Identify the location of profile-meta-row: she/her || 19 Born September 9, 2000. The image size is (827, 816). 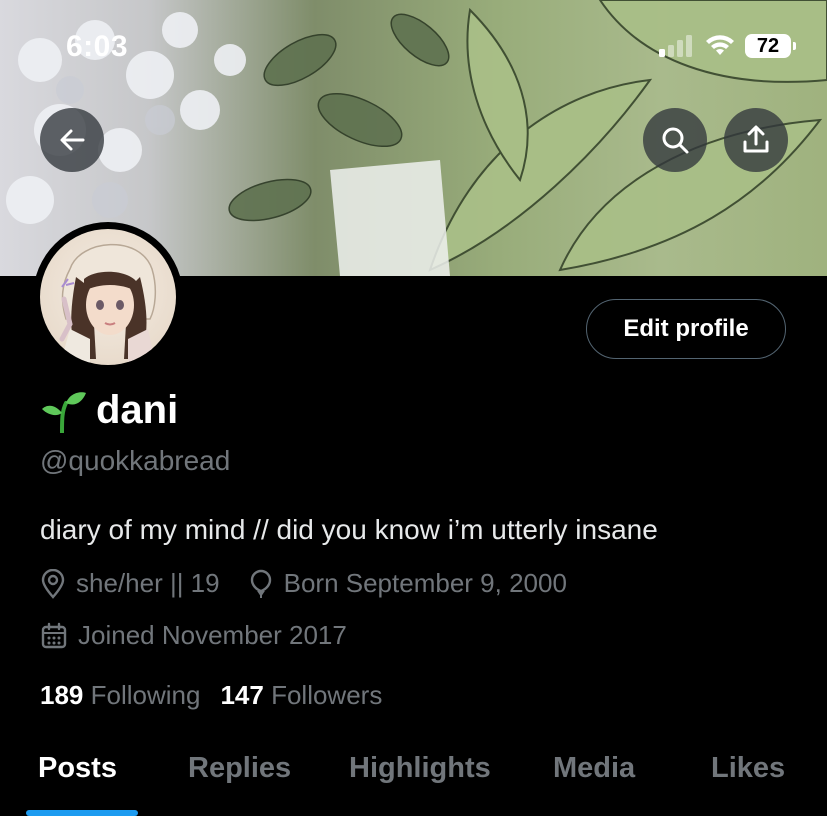
(303, 583).